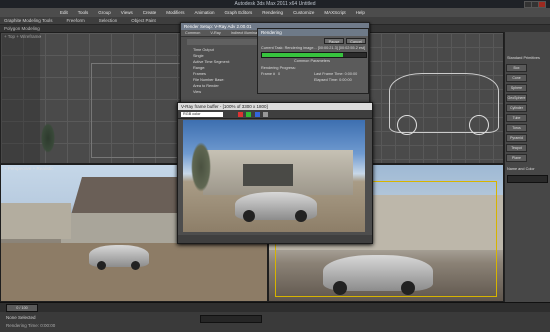  What do you see at coordinates (275, 307) in the screenshot?
I see `time-slider: 0 / 100` at bounding box center [275, 307].